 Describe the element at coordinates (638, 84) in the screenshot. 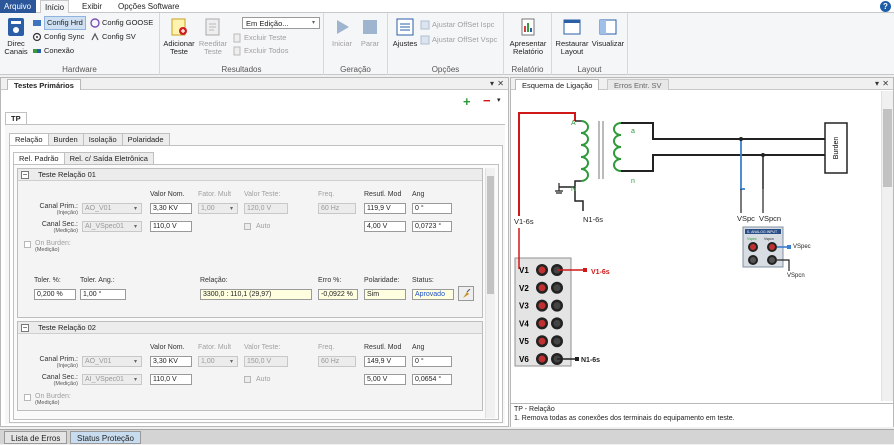

I see `tab-erros-sv: Erros Entr. SV` at that location.